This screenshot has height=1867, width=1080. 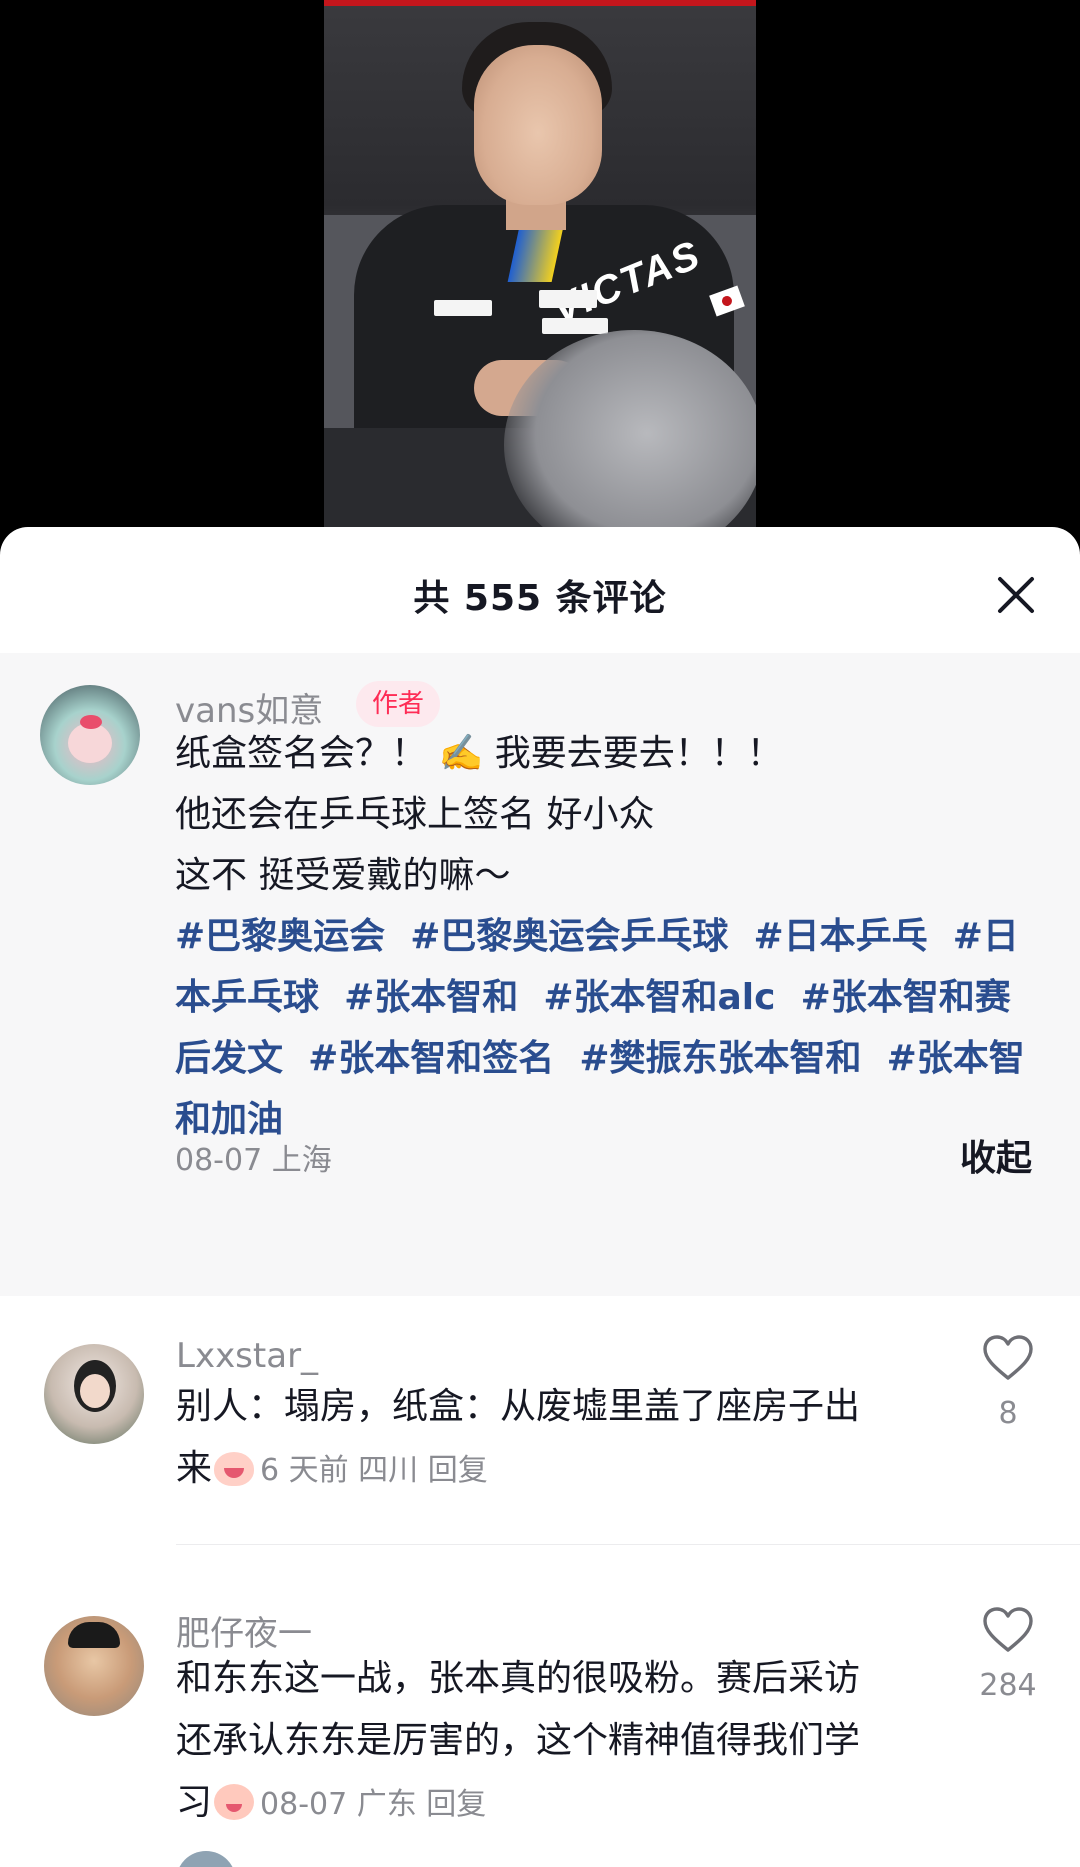 What do you see at coordinates (253, 1160) in the screenshot?
I see `comment-meta: 08-07 上海` at bounding box center [253, 1160].